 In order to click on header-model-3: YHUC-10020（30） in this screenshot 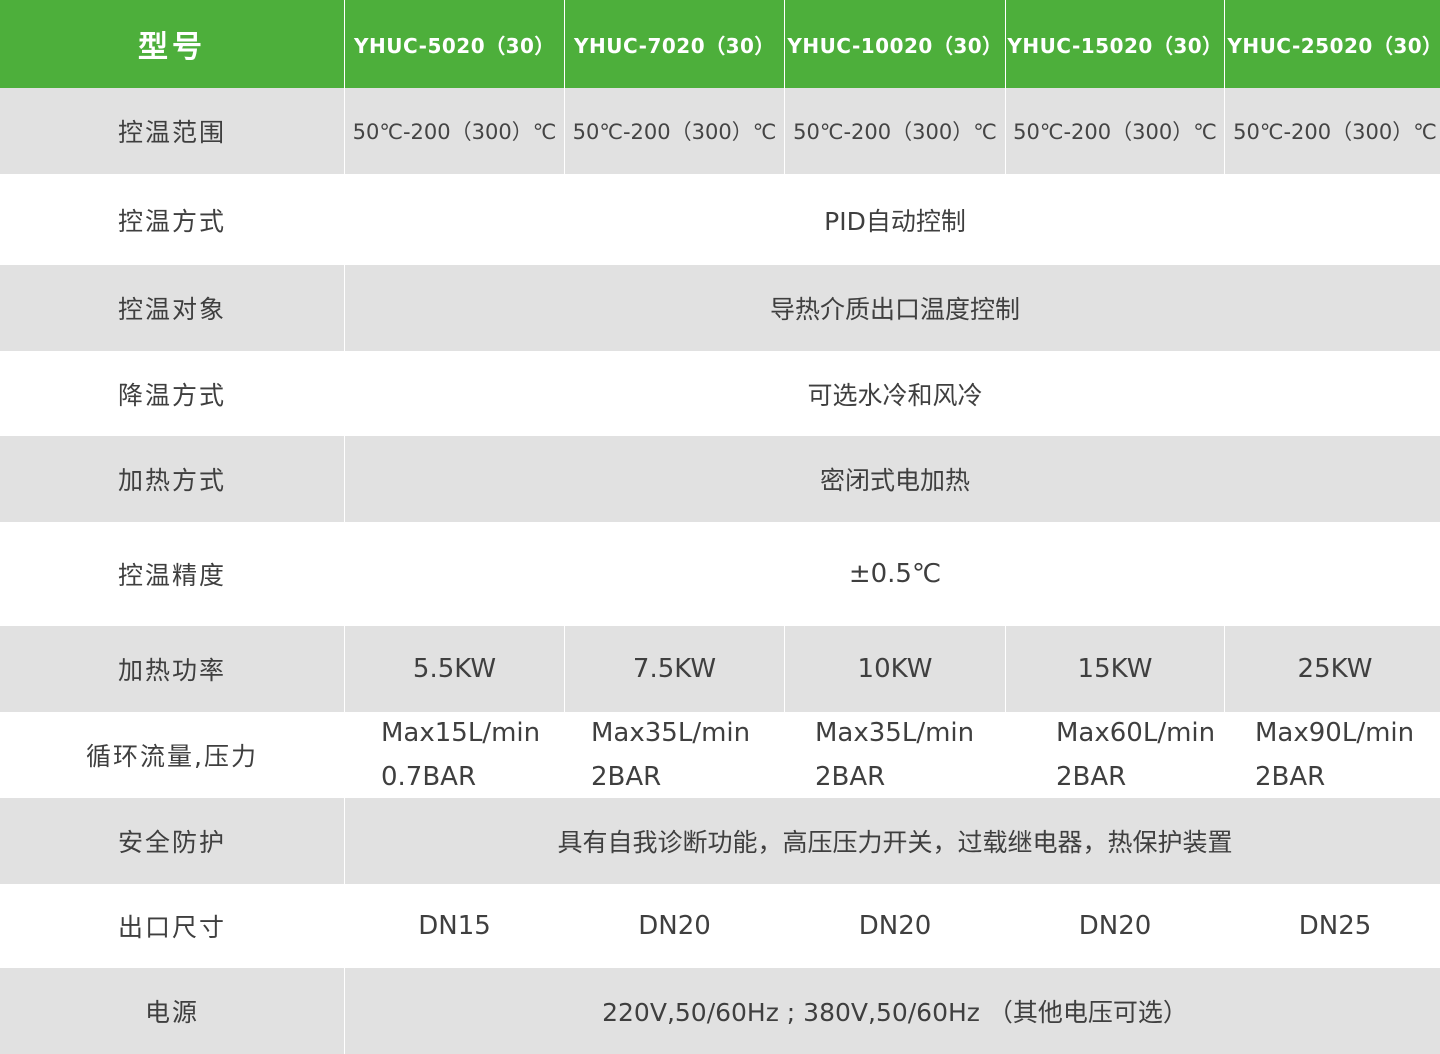, I will do `click(895, 44)`.